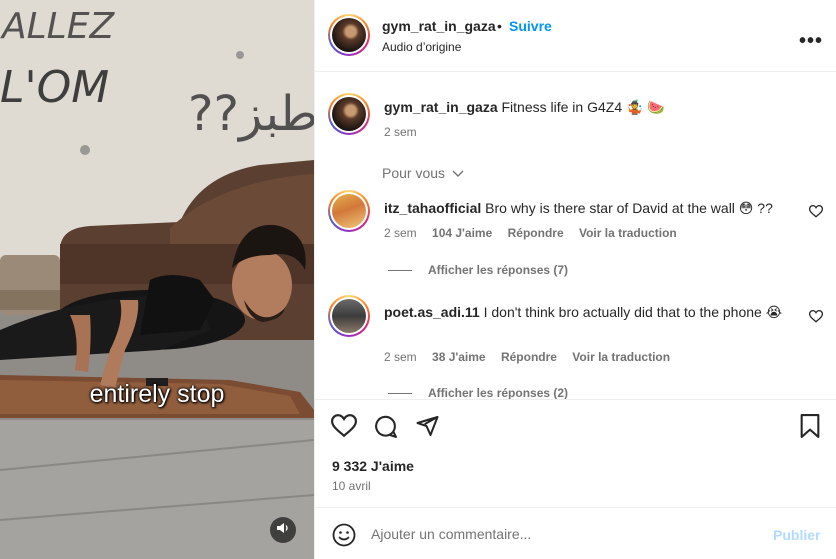 The height and width of the screenshot is (559, 836). I want to click on emoji-icon, so click(344, 537).